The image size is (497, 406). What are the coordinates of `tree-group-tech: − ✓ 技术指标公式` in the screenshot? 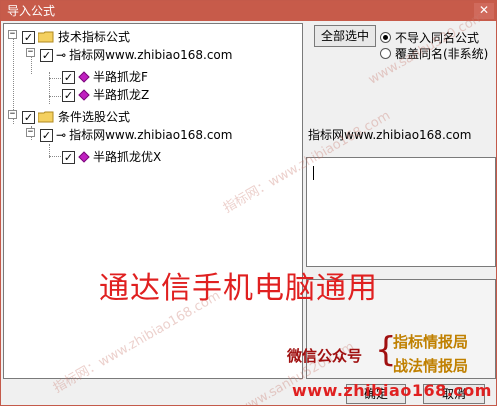 It's located at (149, 35).